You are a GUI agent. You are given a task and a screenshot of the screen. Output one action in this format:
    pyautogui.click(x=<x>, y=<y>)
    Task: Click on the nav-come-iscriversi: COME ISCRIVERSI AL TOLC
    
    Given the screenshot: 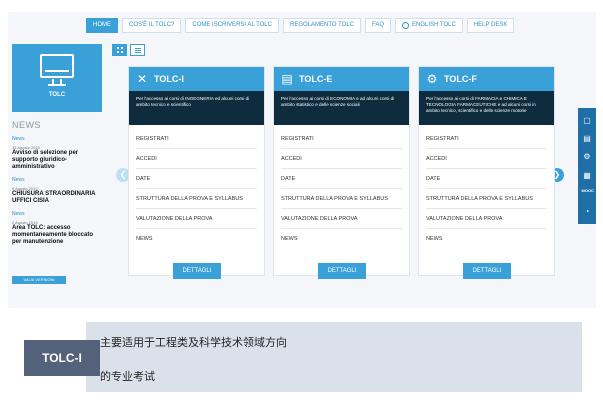 What is the action you would take?
    pyautogui.click(x=232, y=25)
    